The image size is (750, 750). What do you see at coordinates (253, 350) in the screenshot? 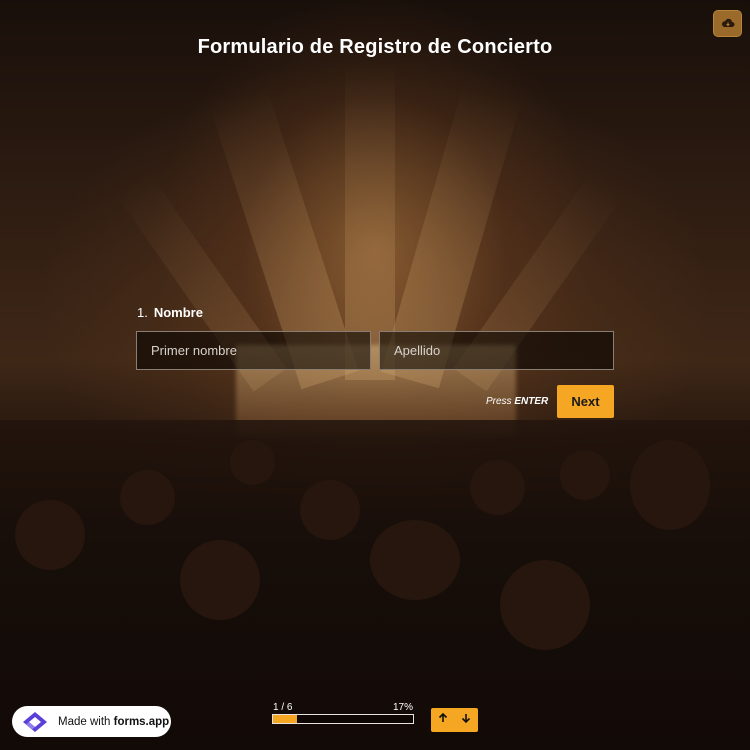
I see `first-name-input` at bounding box center [253, 350].